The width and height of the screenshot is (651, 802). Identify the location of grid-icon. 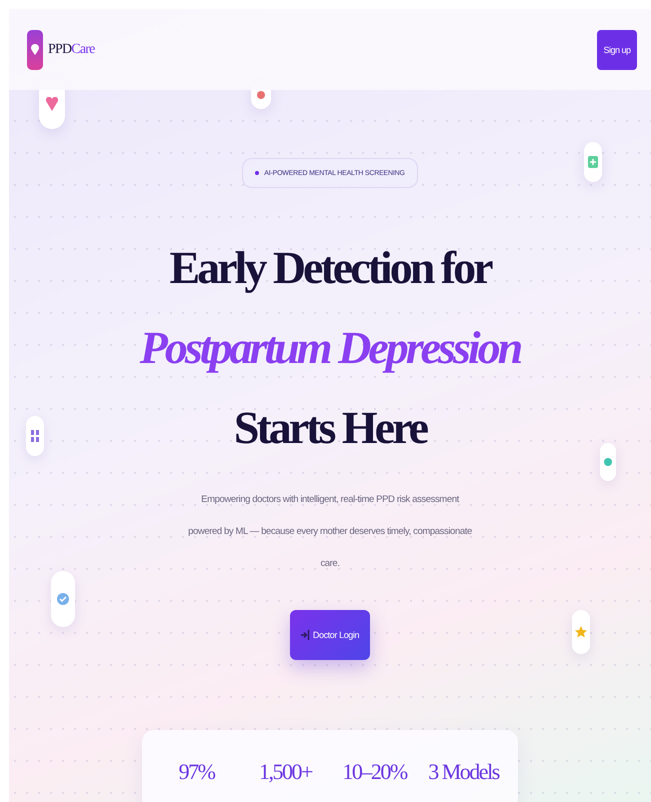
(35, 436).